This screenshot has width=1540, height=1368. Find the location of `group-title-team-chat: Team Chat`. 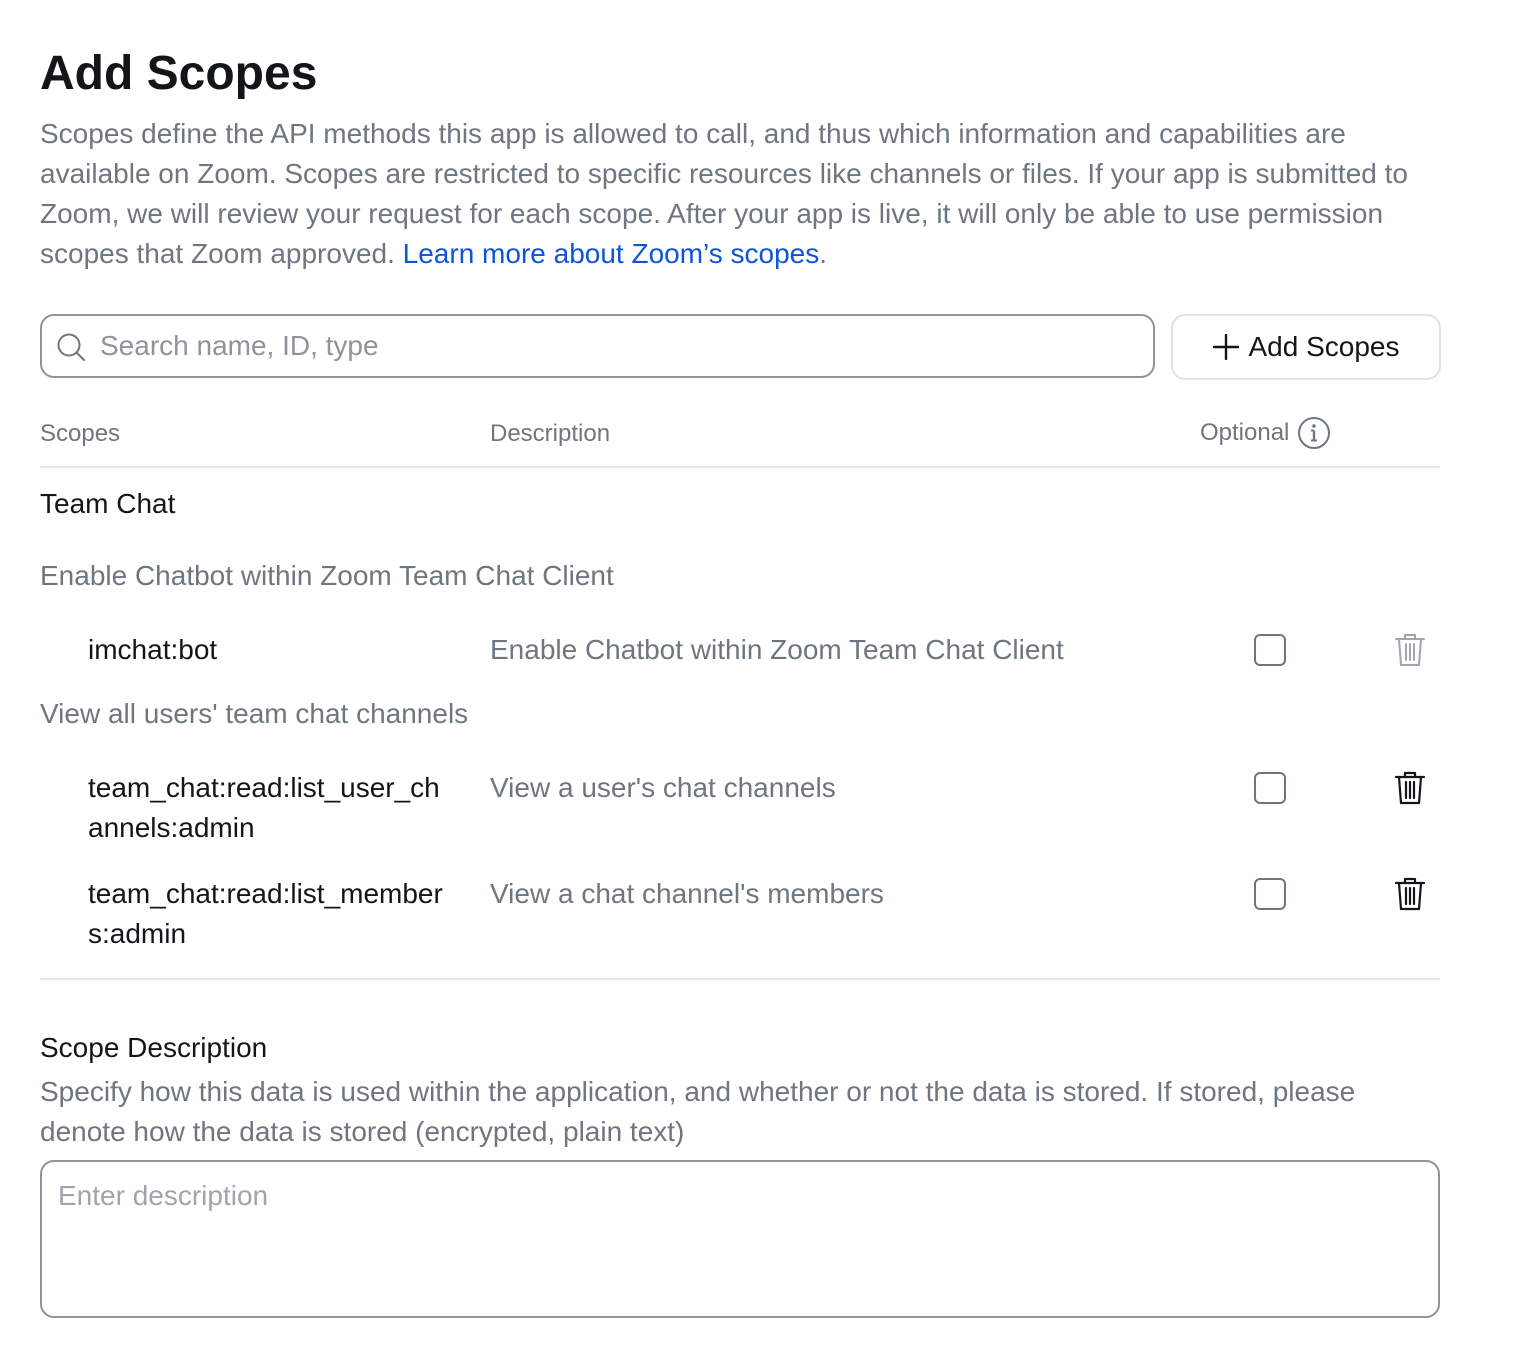

group-title-team-chat: Team Chat is located at coordinates (108, 503).